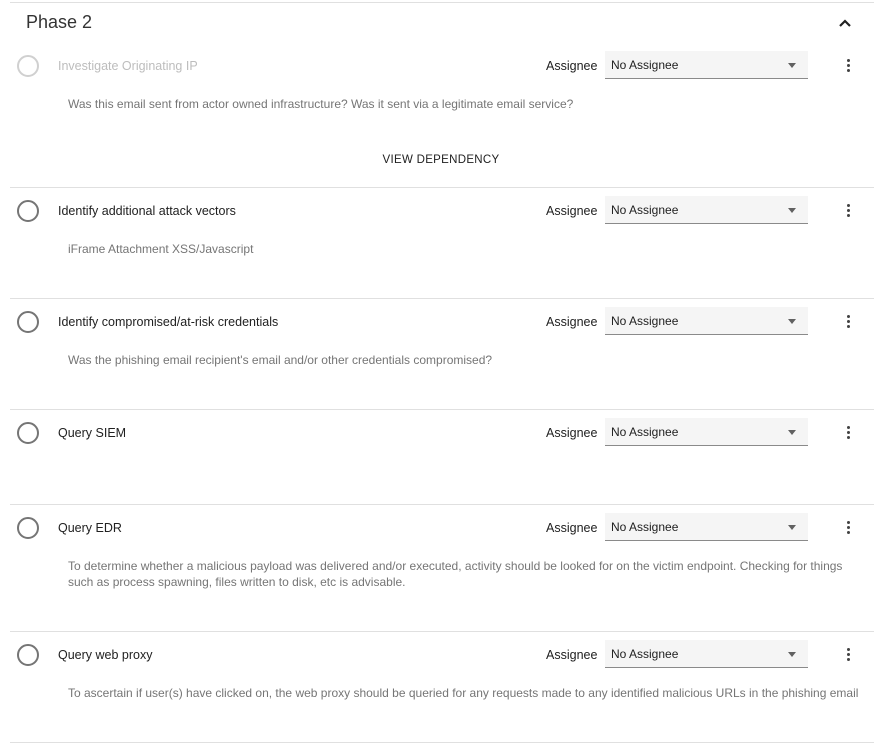 The height and width of the screenshot is (744, 882). Describe the element at coordinates (168, 322) in the screenshot. I see `task-name: Identify compromised/at-risk credentials` at that location.